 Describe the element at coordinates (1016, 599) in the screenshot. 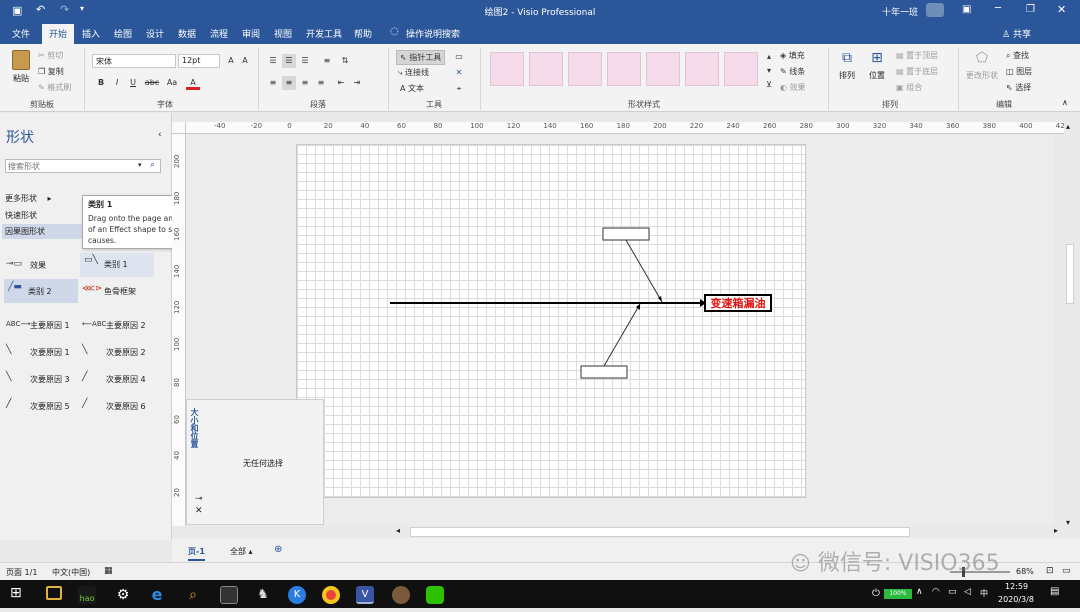

I see `clock-date: 2020/3/8` at that location.